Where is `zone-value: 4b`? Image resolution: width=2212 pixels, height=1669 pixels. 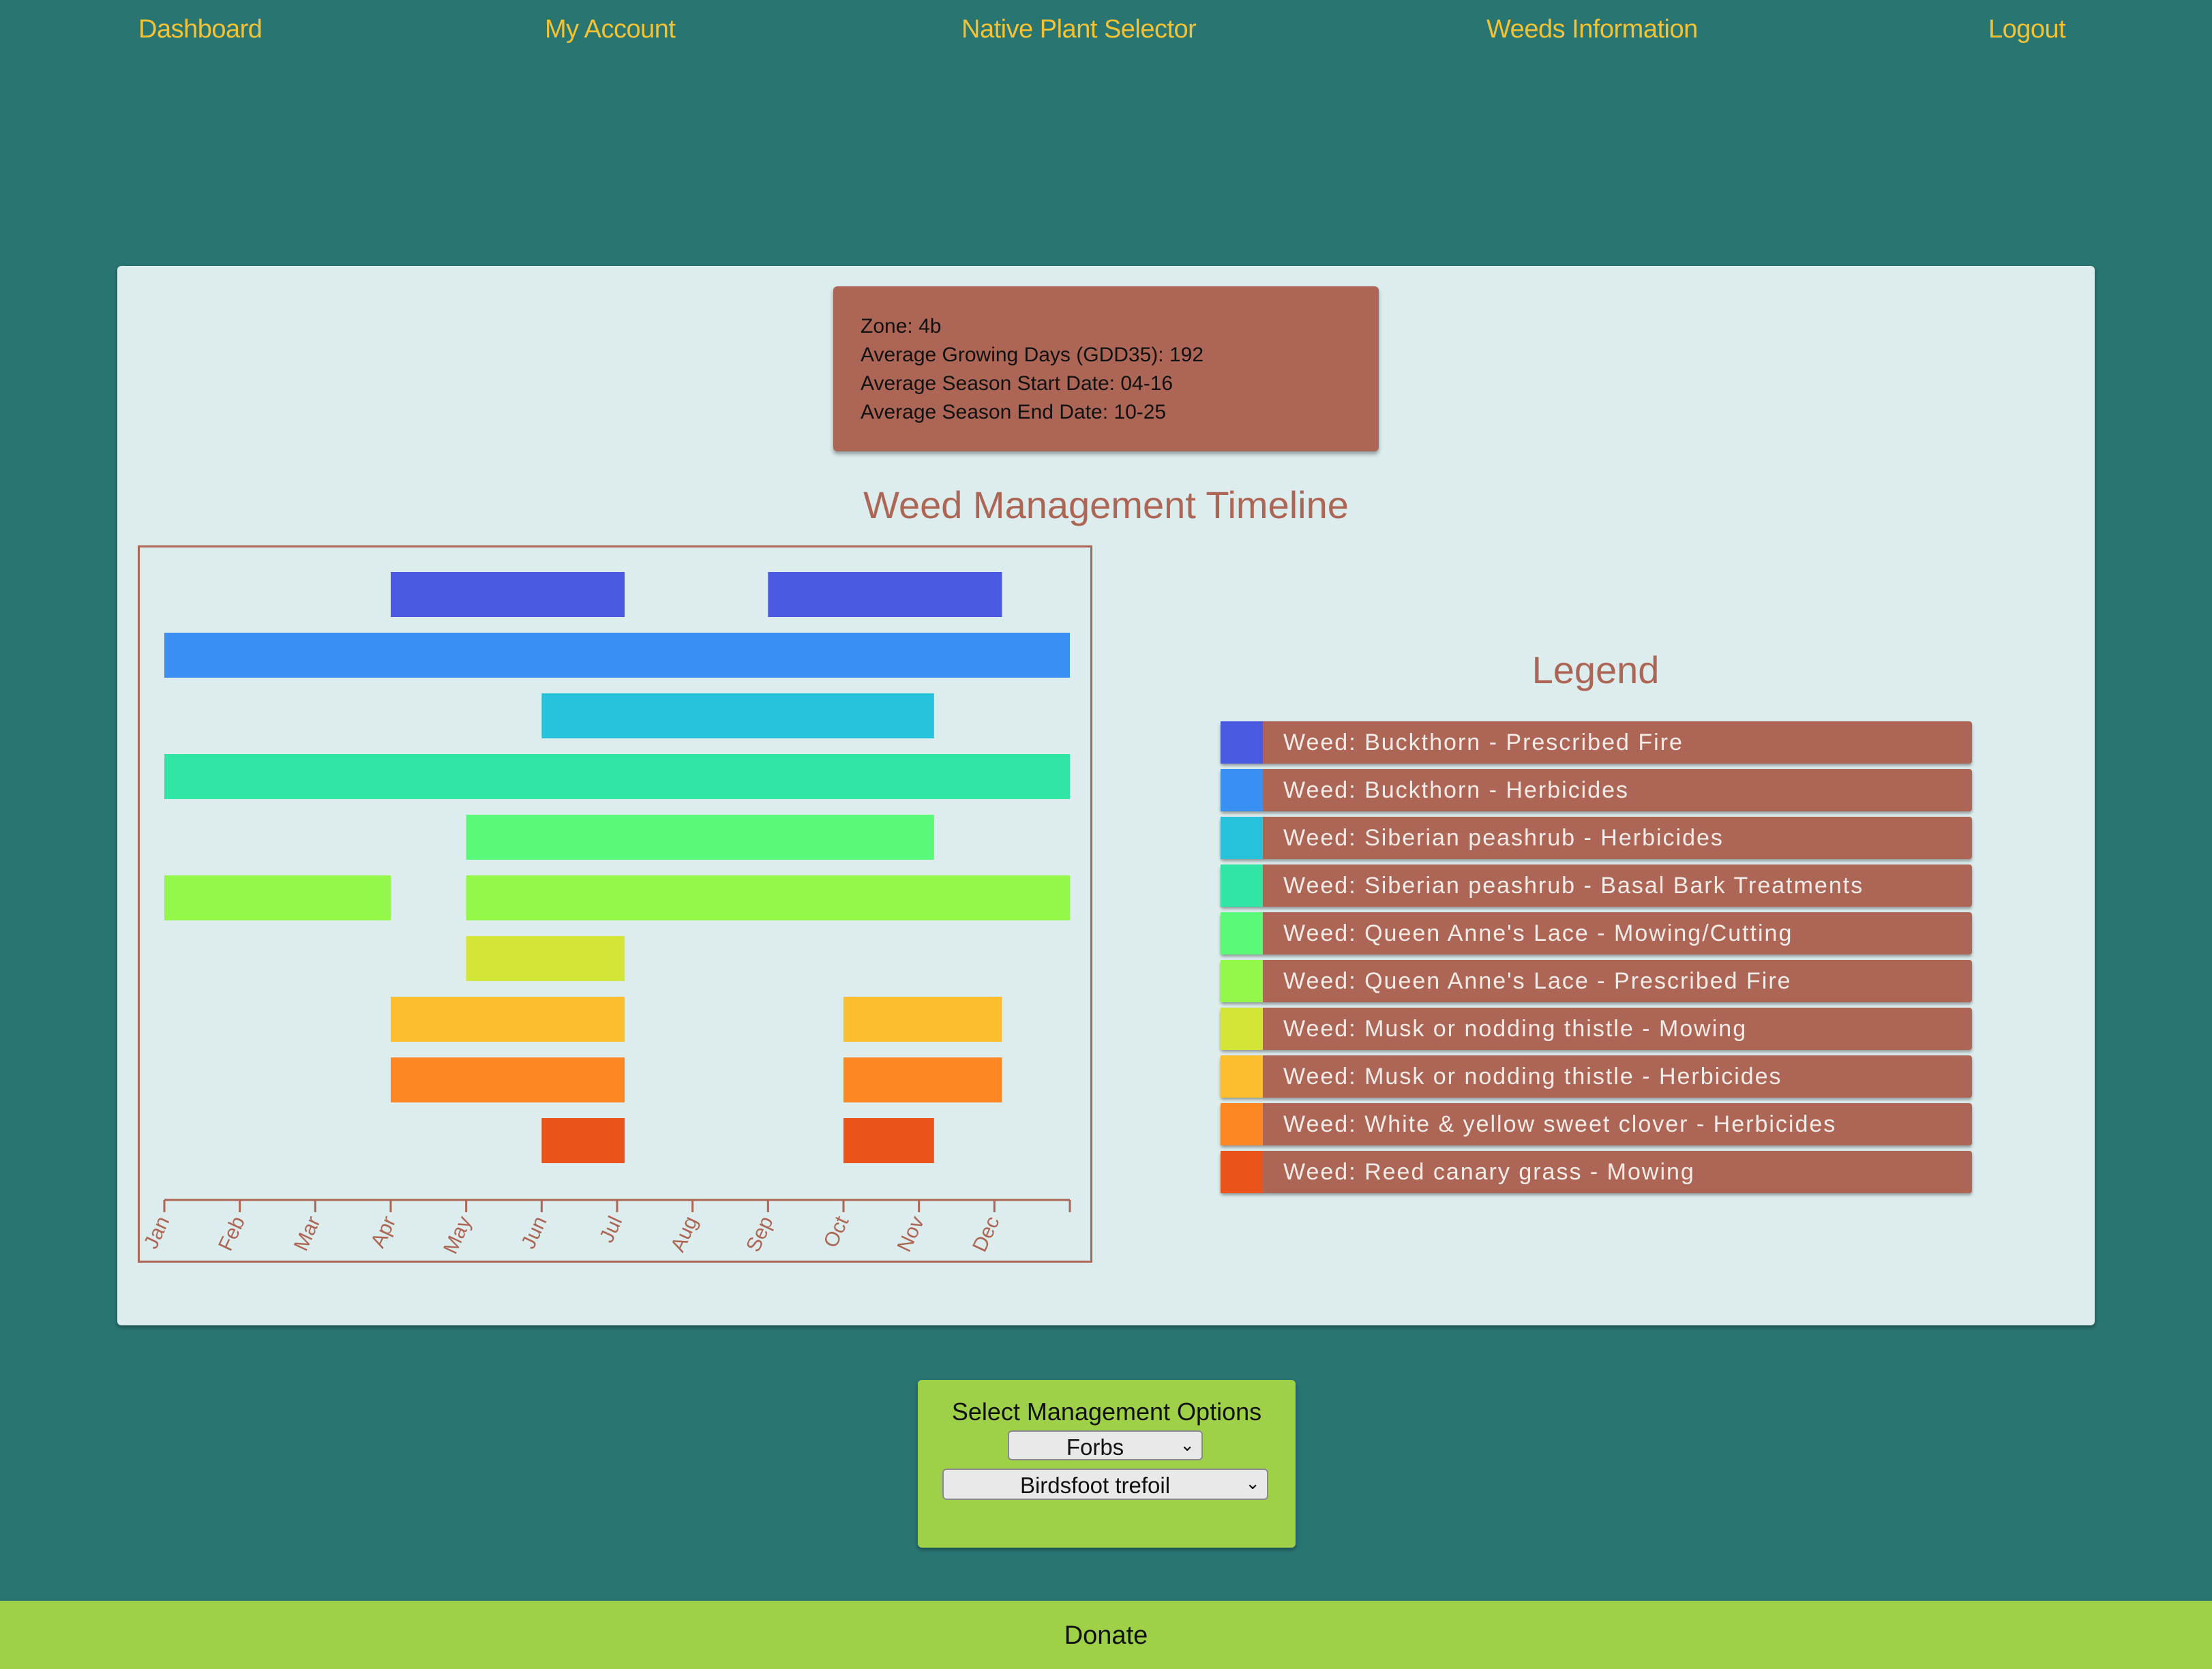
zone-value: 4b is located at coordinates (930, 326).